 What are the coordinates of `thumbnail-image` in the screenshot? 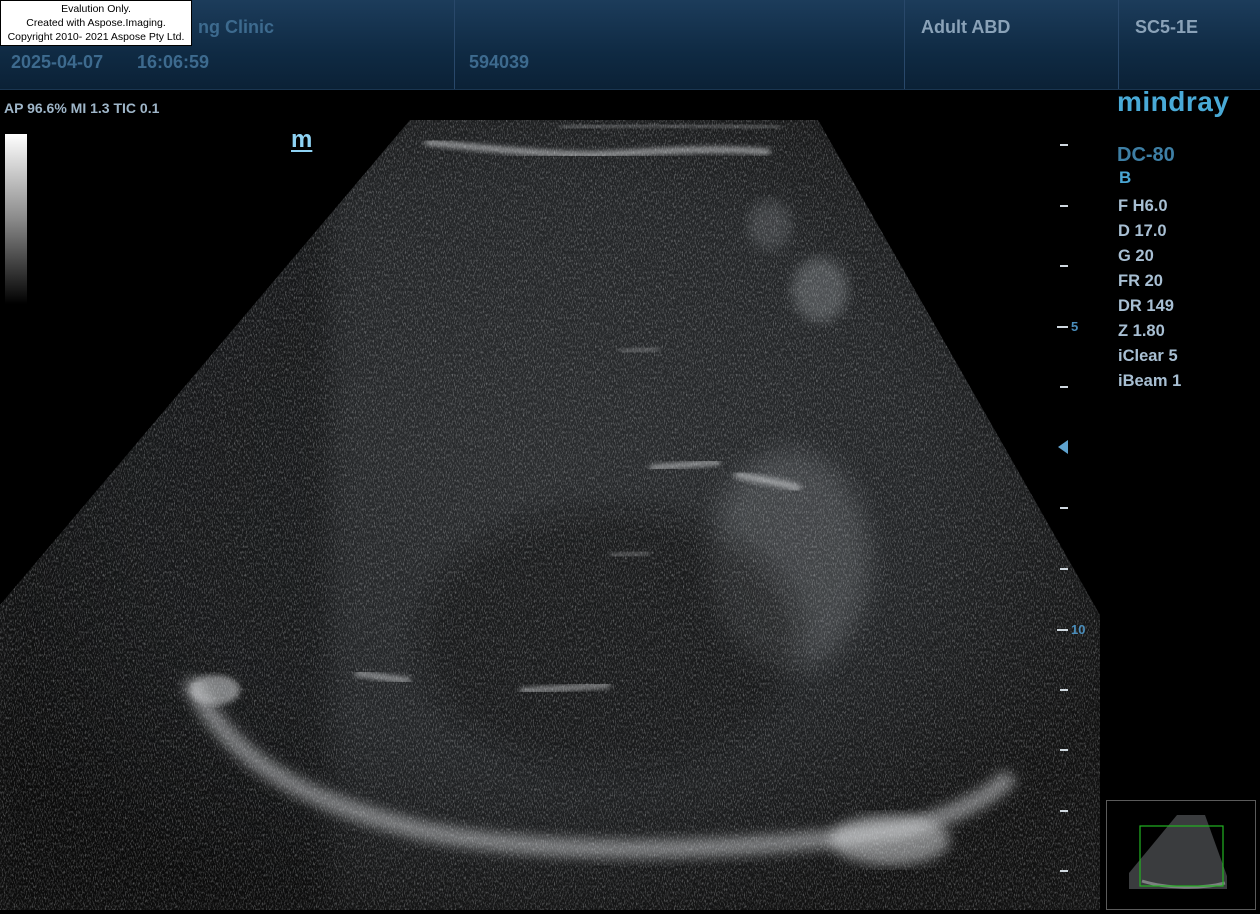 It's located at (1178, 852).